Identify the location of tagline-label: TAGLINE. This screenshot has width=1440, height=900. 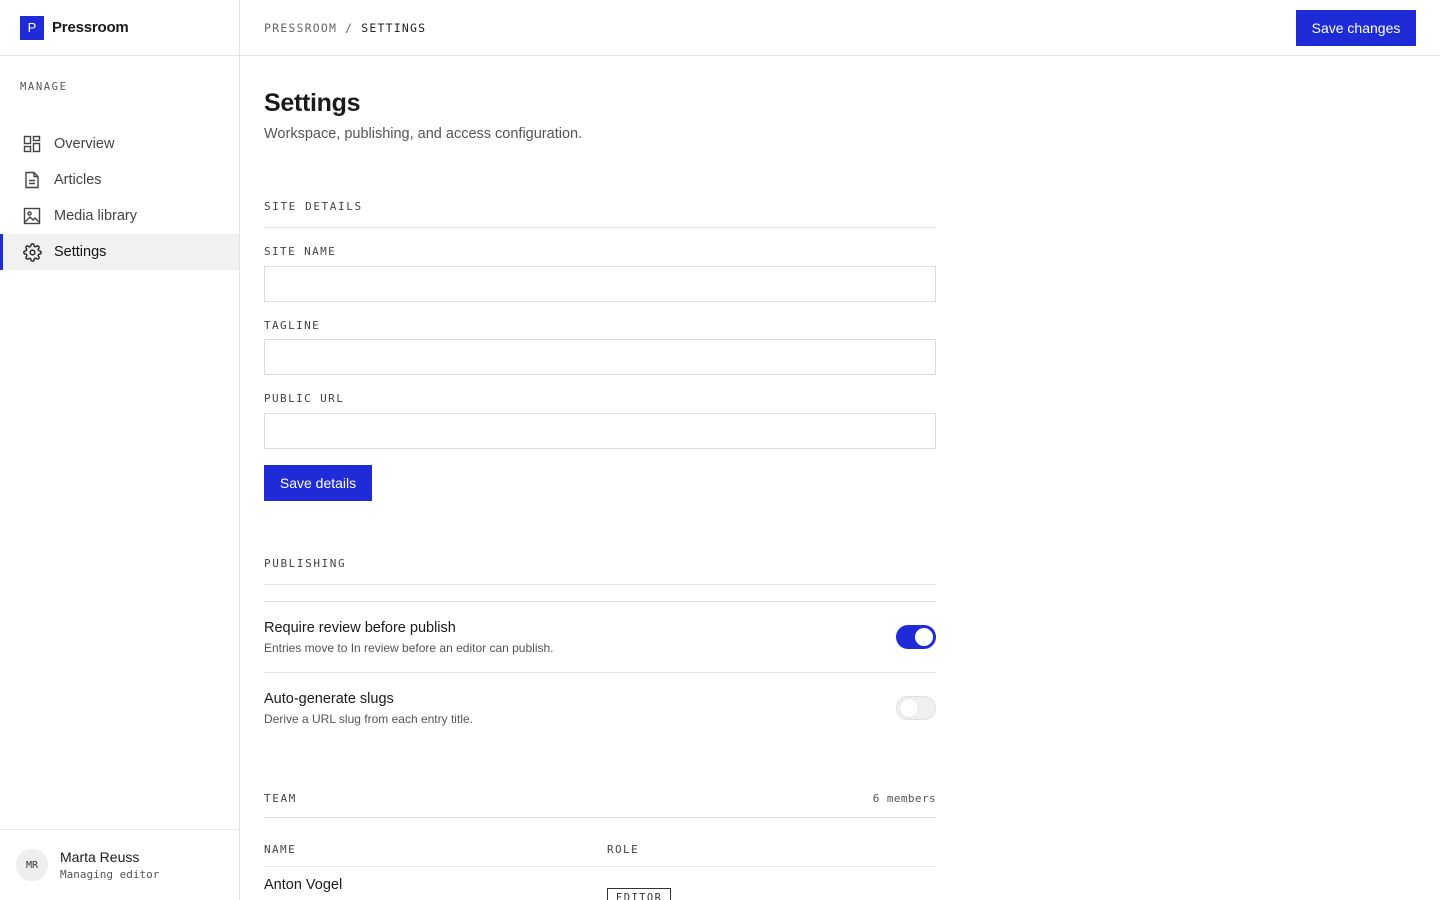
(292, 325).